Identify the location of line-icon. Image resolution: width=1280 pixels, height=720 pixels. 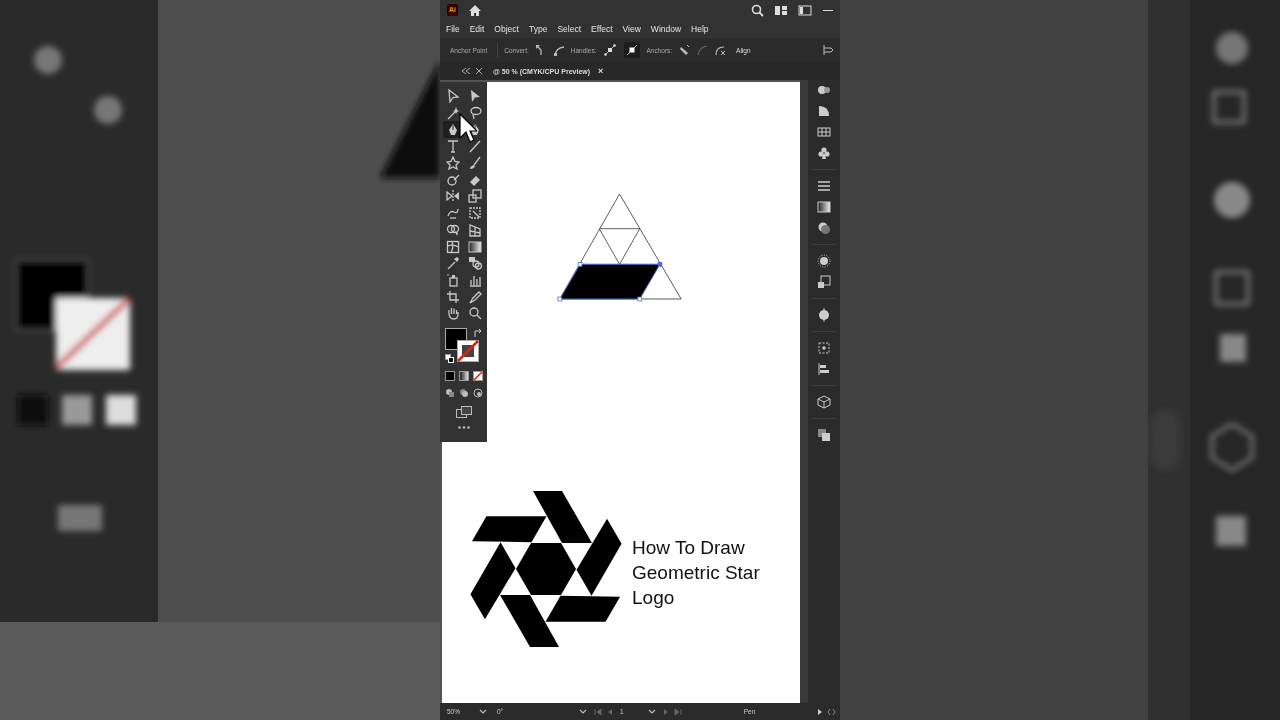
(474, 146).